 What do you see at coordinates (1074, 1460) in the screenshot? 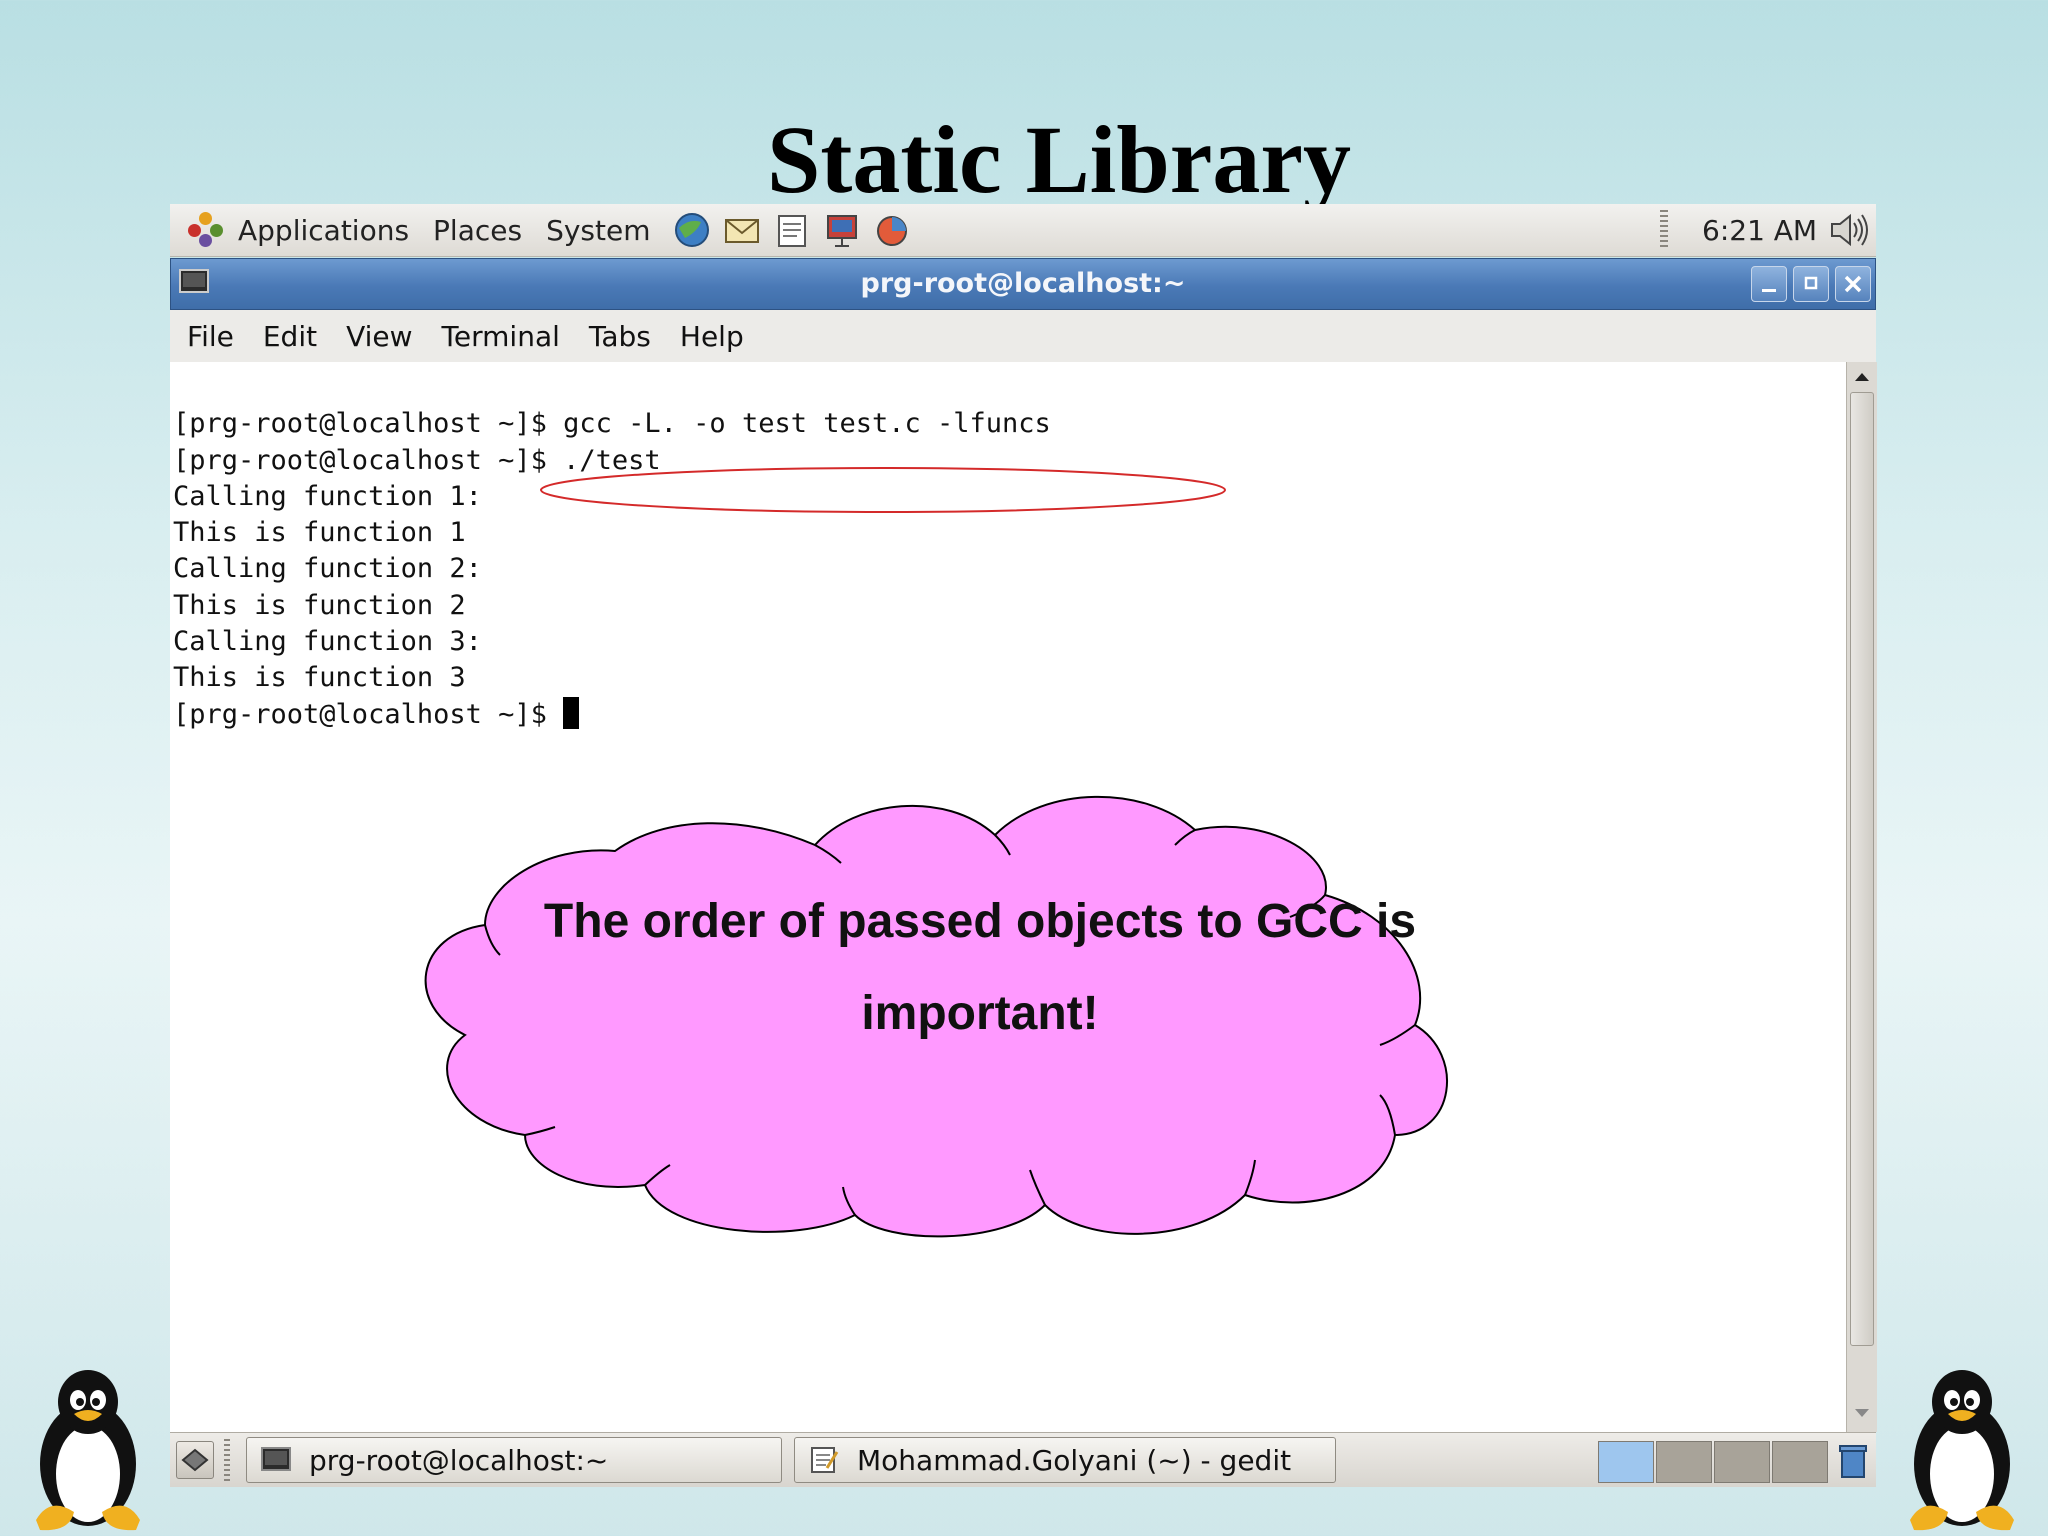
I see `task-label: Mohammad.Golyani (~) - gedit` at bounding box center [1074, 1460].